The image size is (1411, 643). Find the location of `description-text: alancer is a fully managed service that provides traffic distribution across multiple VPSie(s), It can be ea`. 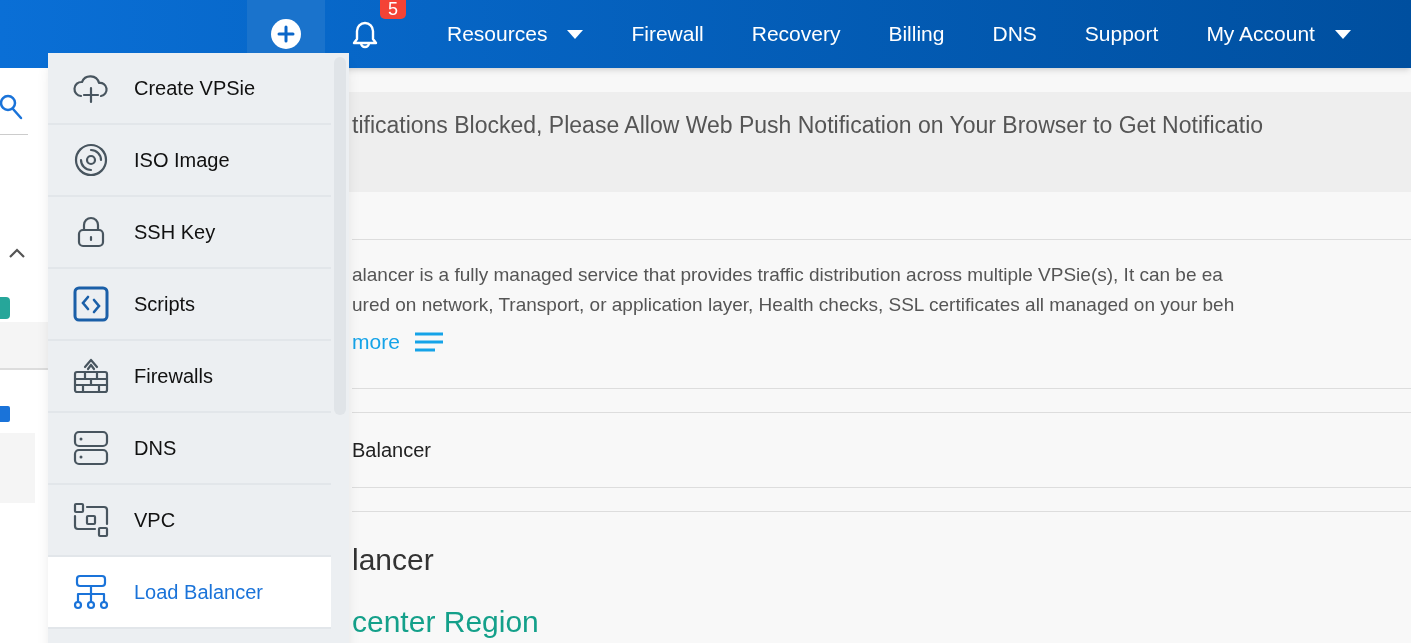

description-text: alancer is a fully managed service that provides traffic distribution across multiple VPSie(s), It can be ea is located at coordinates (788, 275).